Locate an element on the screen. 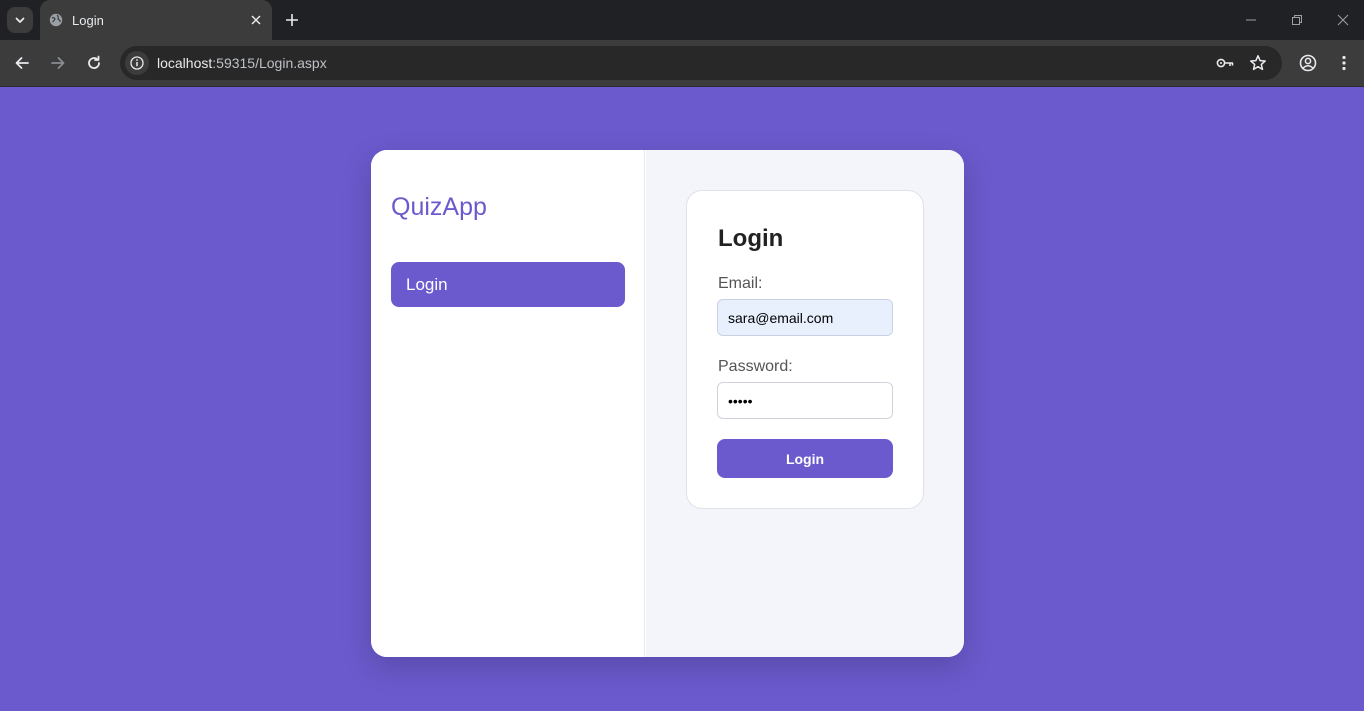 This screenshot has width=1364, height=711. browser-toolbar: localhost:59315/Login.aspx is located at coordinates (682, 63).